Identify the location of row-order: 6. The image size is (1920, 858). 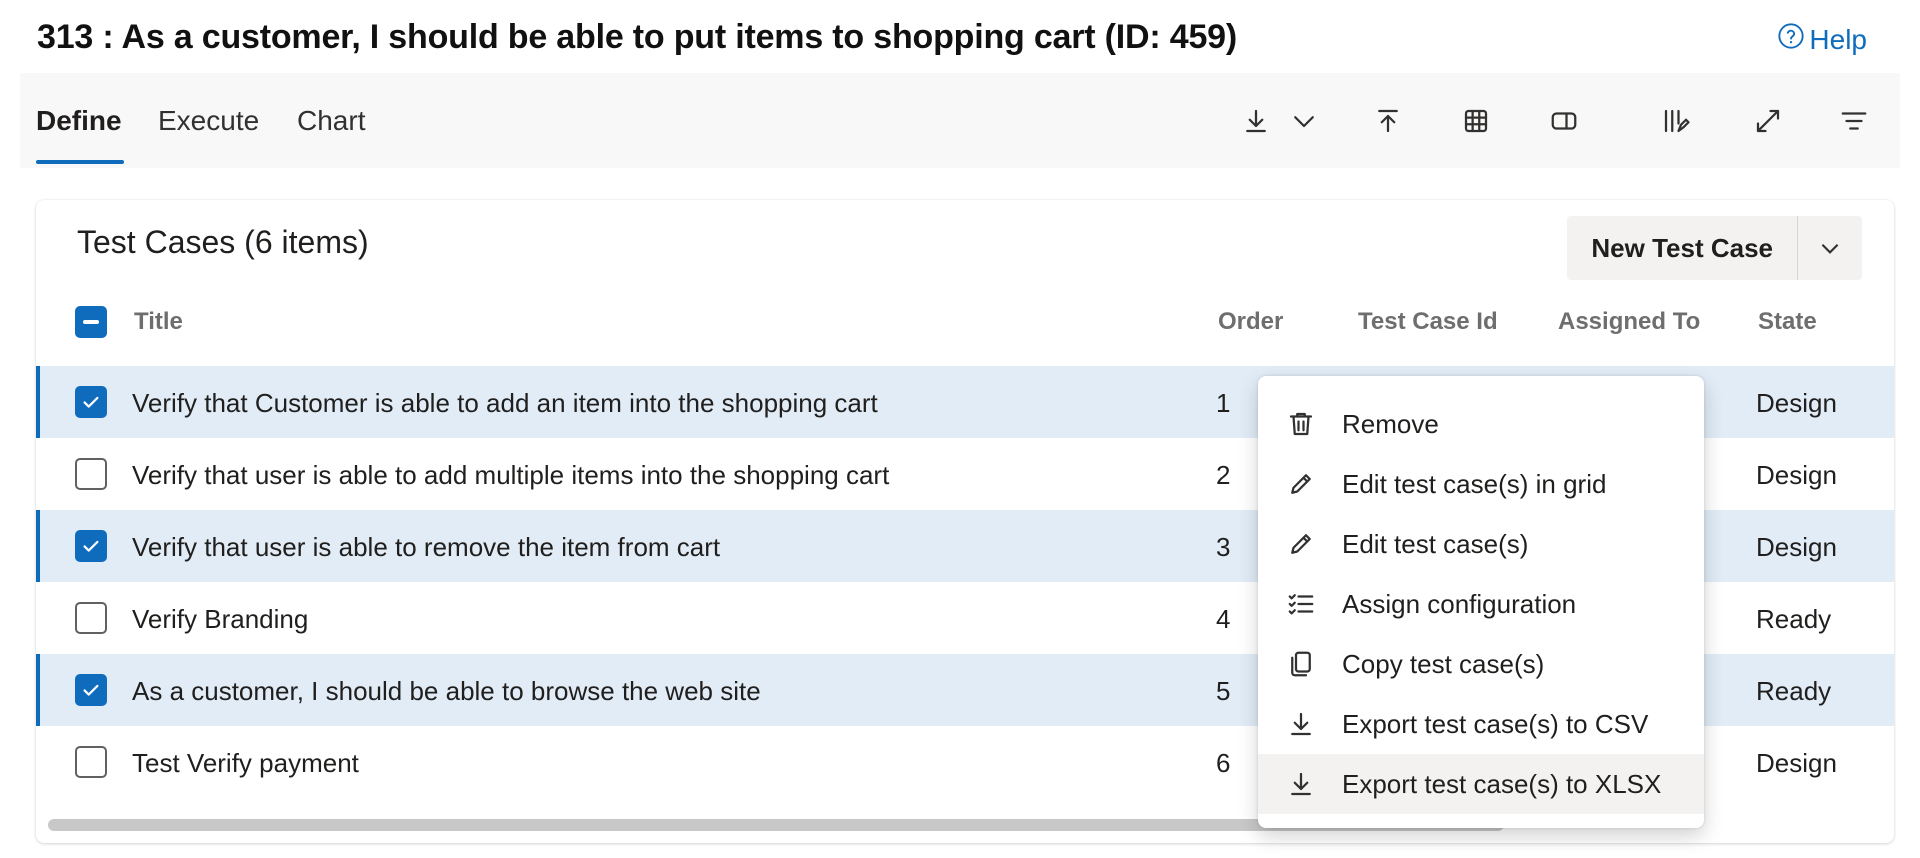
(1223, 763).